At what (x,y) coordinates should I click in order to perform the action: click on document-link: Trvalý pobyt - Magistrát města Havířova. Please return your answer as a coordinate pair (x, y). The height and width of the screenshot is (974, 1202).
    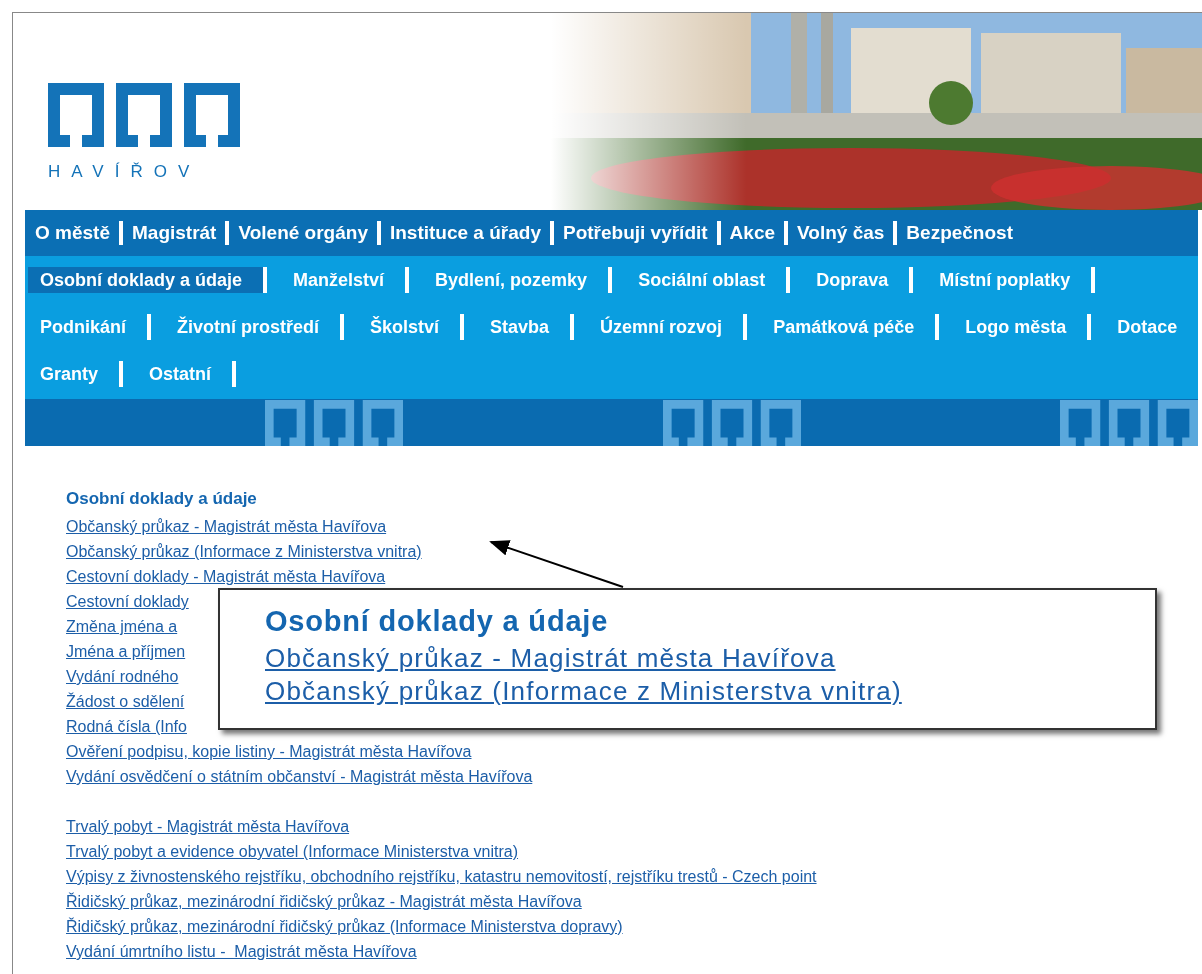
    Looking at the image, I should click on (208, 826).